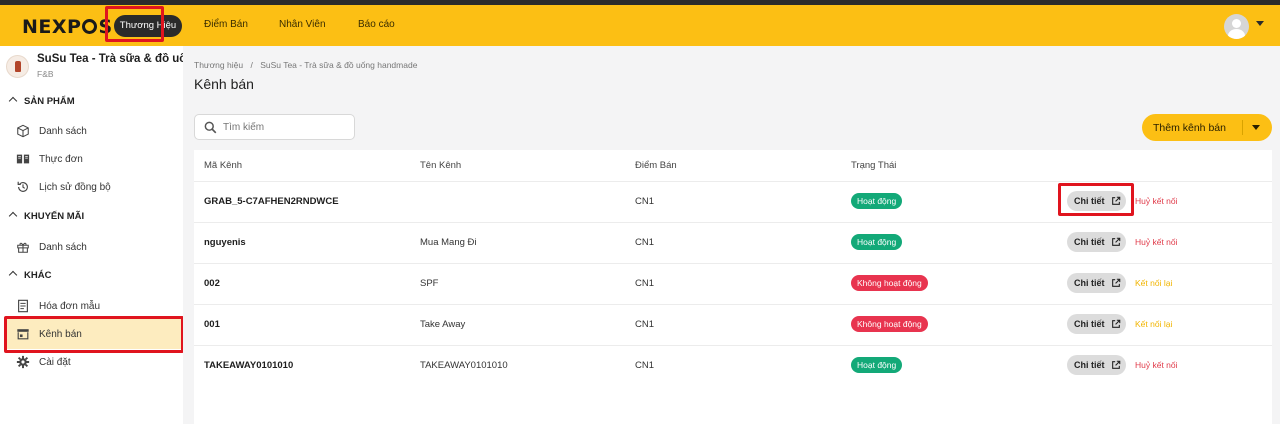  I want to click on column-header-trang-thai: Trạng Thái, so click(874, 165).